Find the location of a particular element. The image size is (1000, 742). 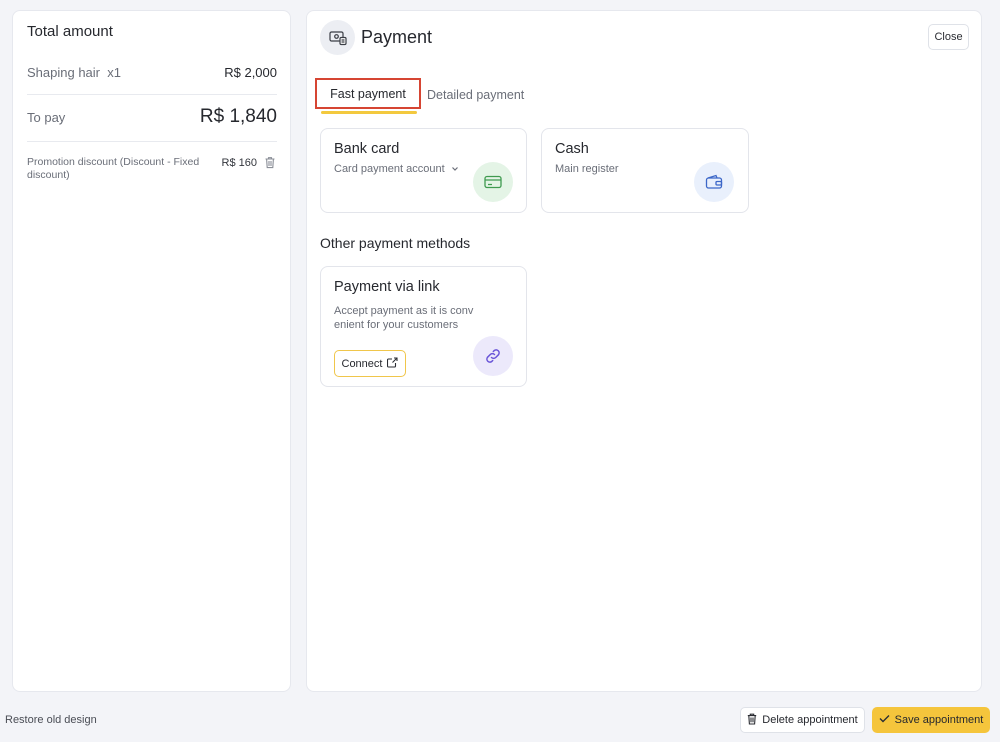

method-title: Cash is located at coordinates (572, 149).